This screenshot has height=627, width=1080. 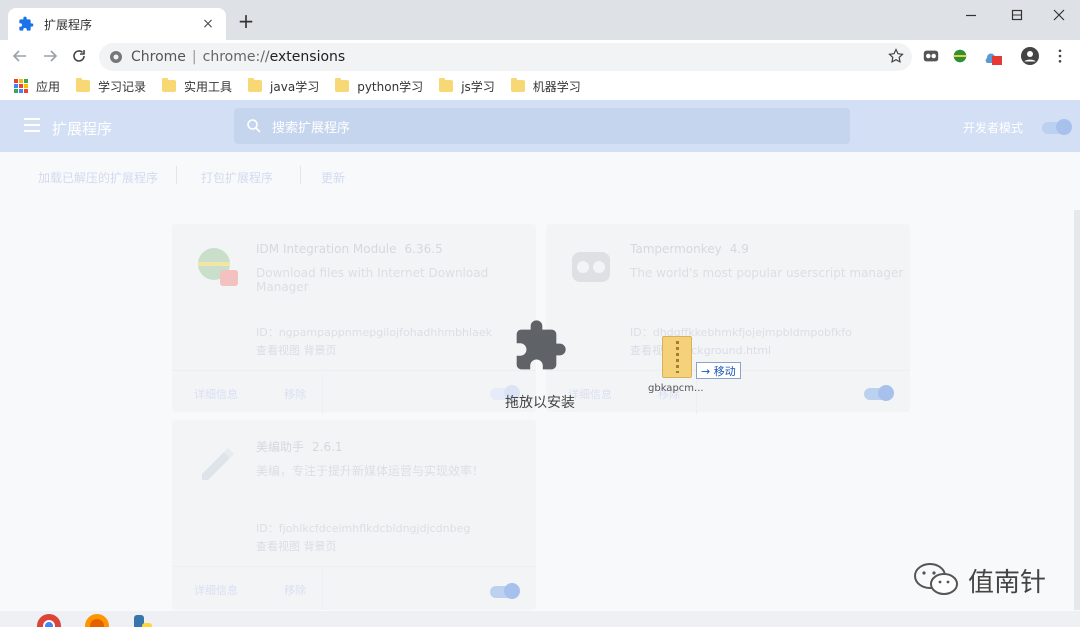 I want to click on search-placeholder: 搜索扩展程序, so click(x=311, y=128).